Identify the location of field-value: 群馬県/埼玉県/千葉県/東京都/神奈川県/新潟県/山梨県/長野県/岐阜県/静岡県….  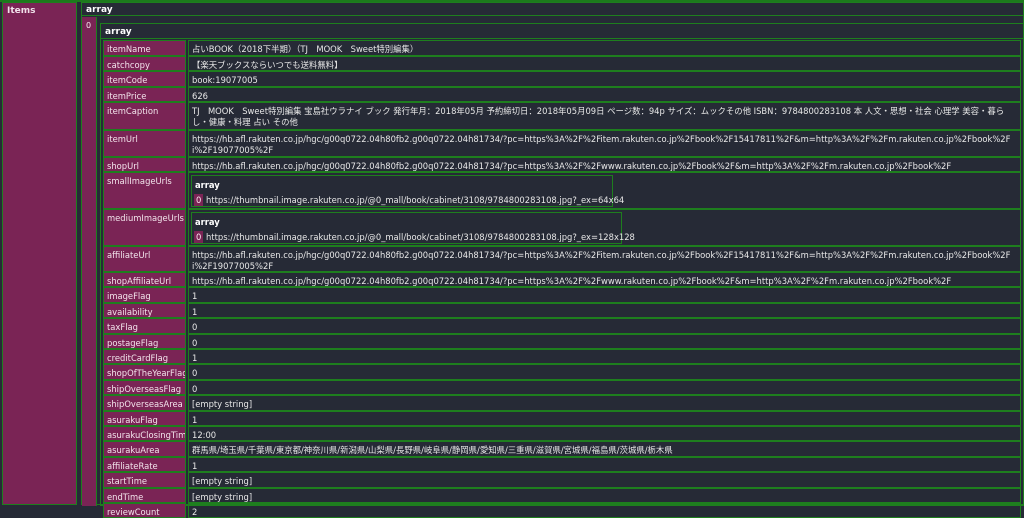
(604, 449).